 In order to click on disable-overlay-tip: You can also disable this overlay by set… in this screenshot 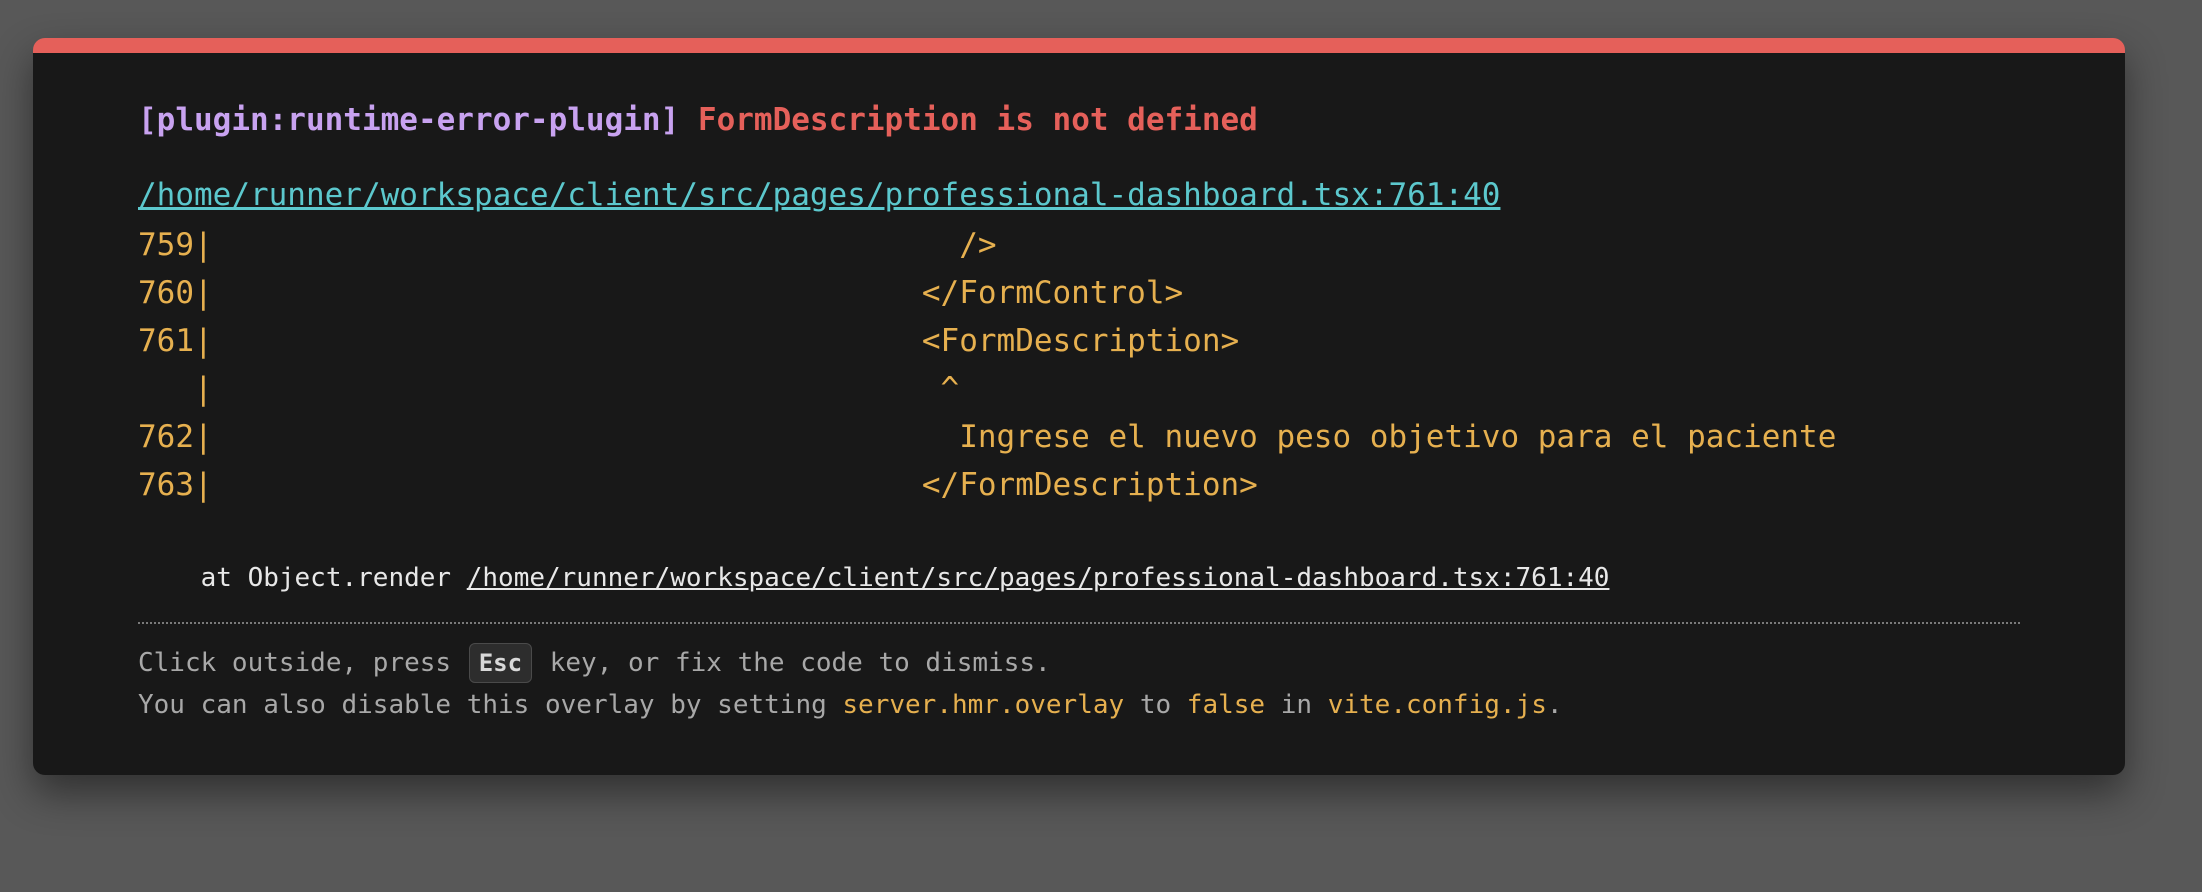, I will do `click(850, 705)`.